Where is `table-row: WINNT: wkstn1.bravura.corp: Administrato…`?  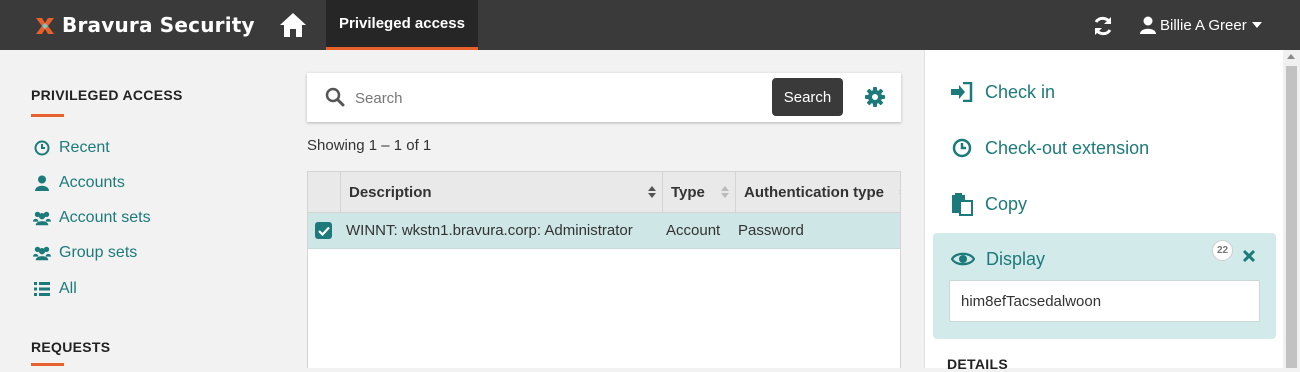
table-row: WINNT: wkstn1.bravura.corp: Administrato… is located at coordinates (604, 231).